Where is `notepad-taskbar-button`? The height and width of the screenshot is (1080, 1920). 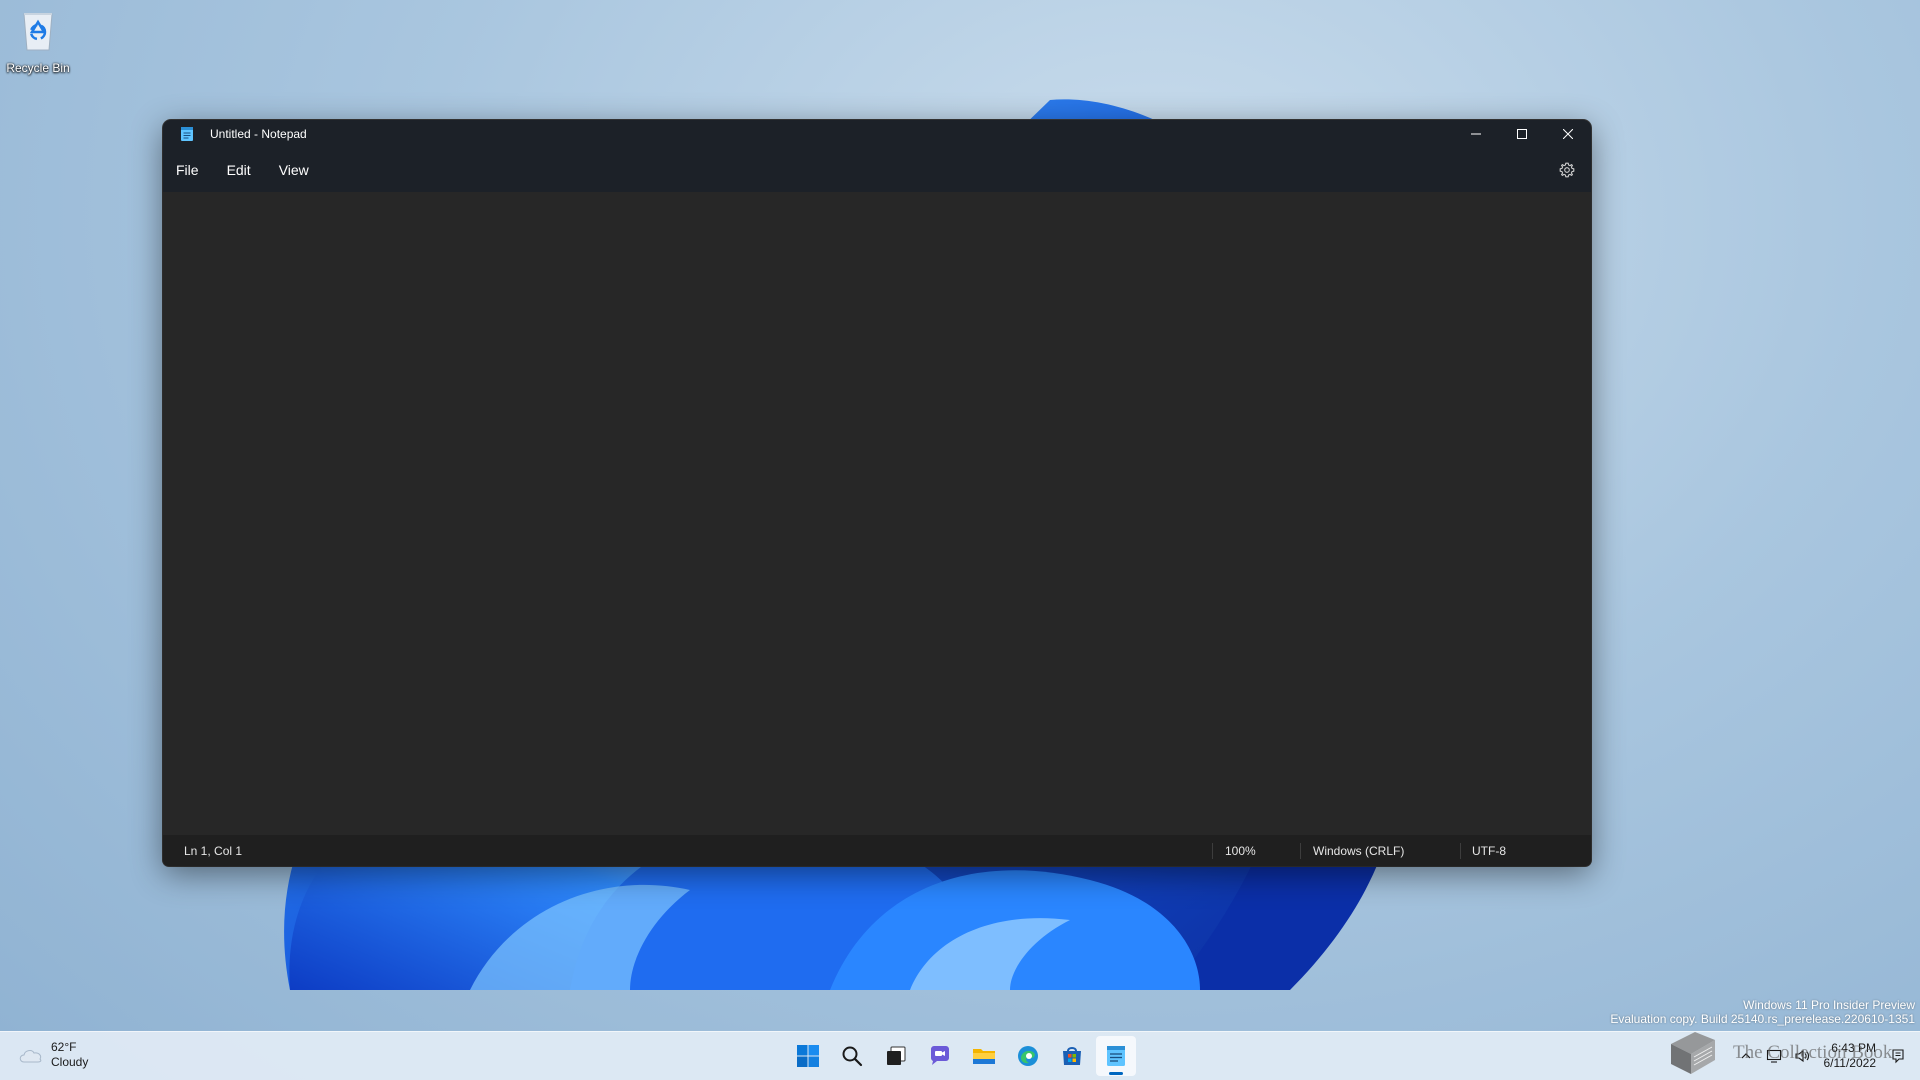 notepad-taskbar-button is located at coordinates (1116, 1056).